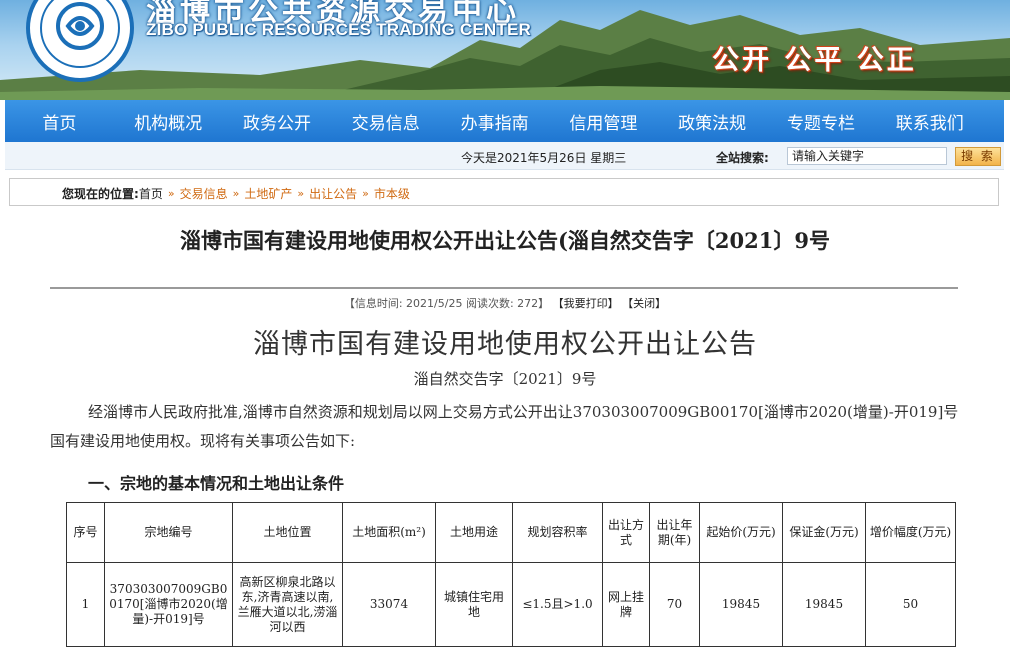 This screenshot has height=649, width=1010. I want to click on cell-area: 33074, so click(389, 604).